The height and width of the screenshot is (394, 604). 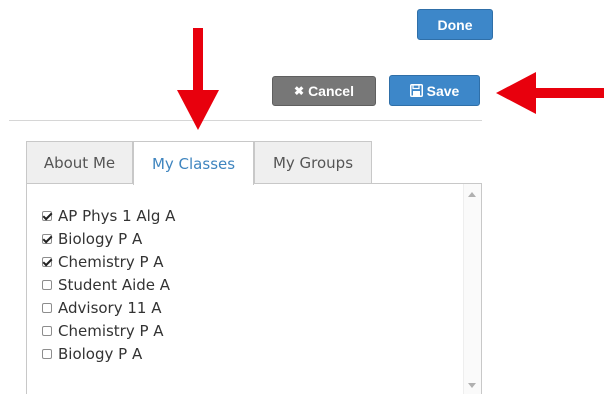 I want to click on header-divider, so click(x=245, y=120).